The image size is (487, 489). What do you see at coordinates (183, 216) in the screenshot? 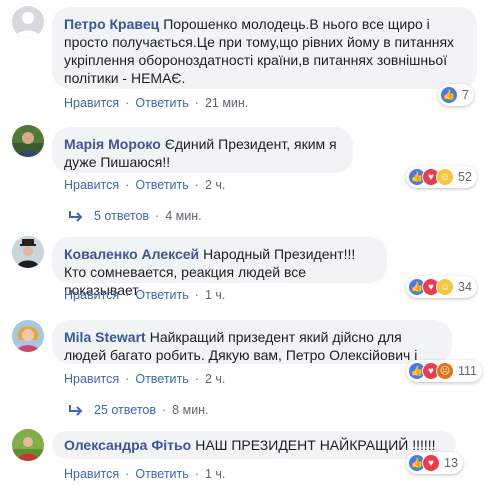
I see `replies-time: 4 мин.` at bounding box center [183, 216].